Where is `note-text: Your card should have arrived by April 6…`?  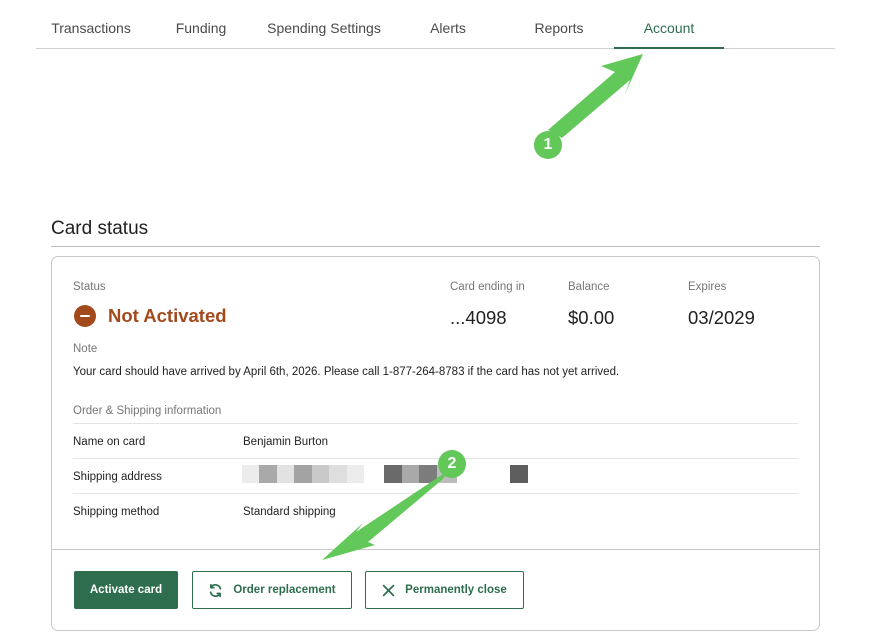
note-text: Your card should have arrived by April 6… is located at coordinates (346, 372).